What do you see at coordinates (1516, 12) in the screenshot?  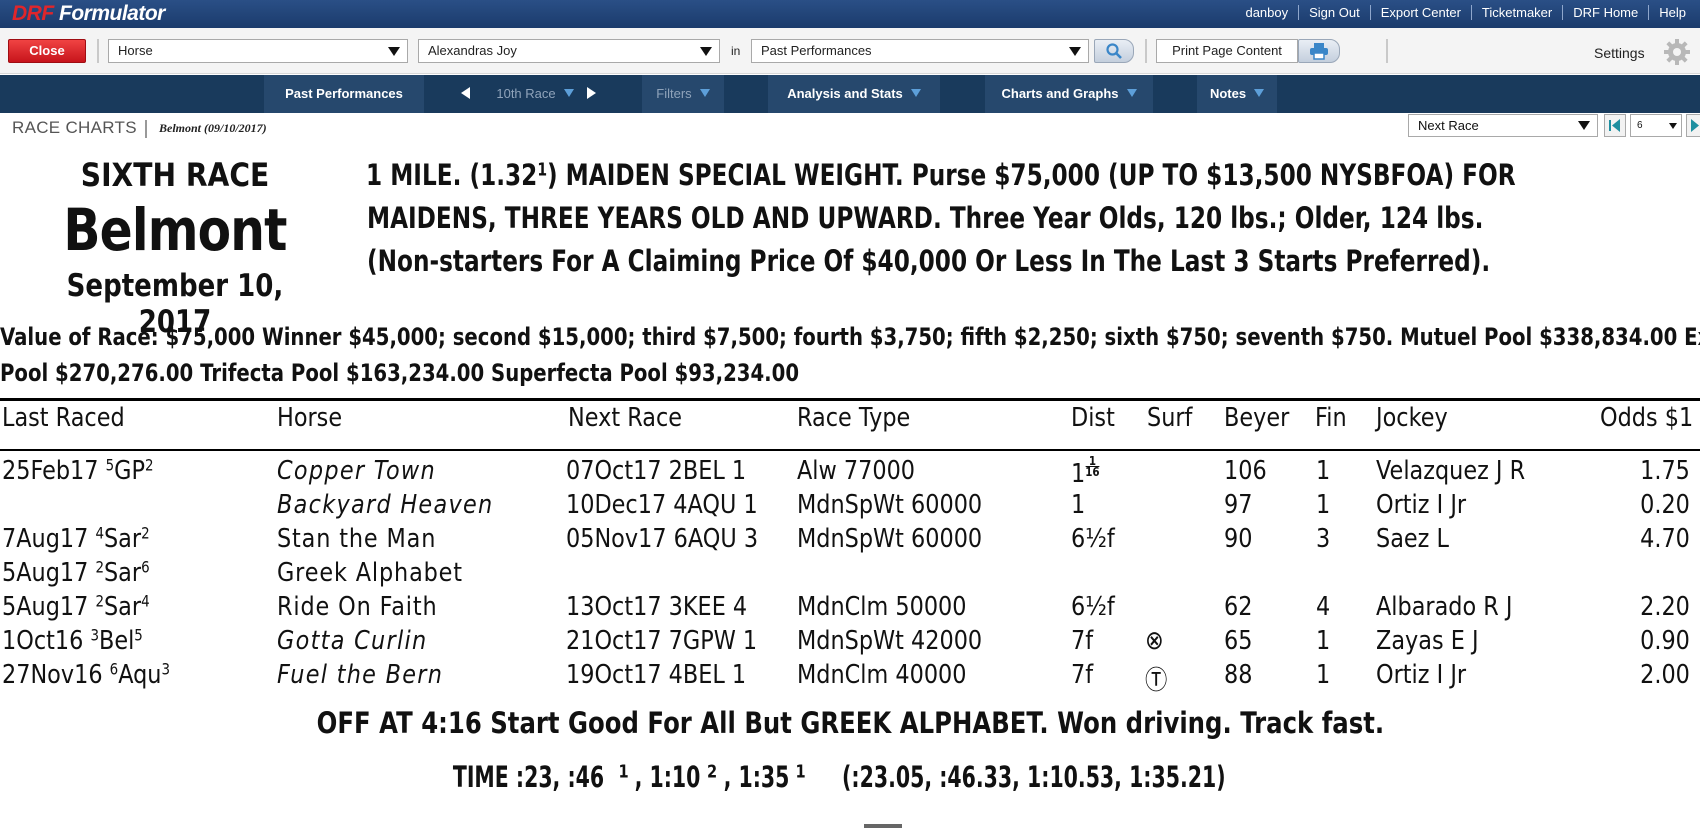 I see `ticketmaker-link: Ticketmaker` at bounding box center [1516, 12].